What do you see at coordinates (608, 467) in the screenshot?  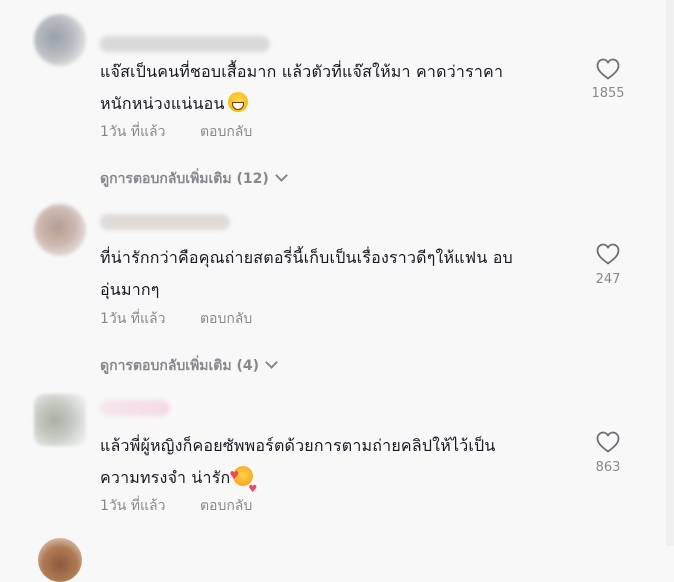 I see `like-count: 863` at bounding box center [608, 467].